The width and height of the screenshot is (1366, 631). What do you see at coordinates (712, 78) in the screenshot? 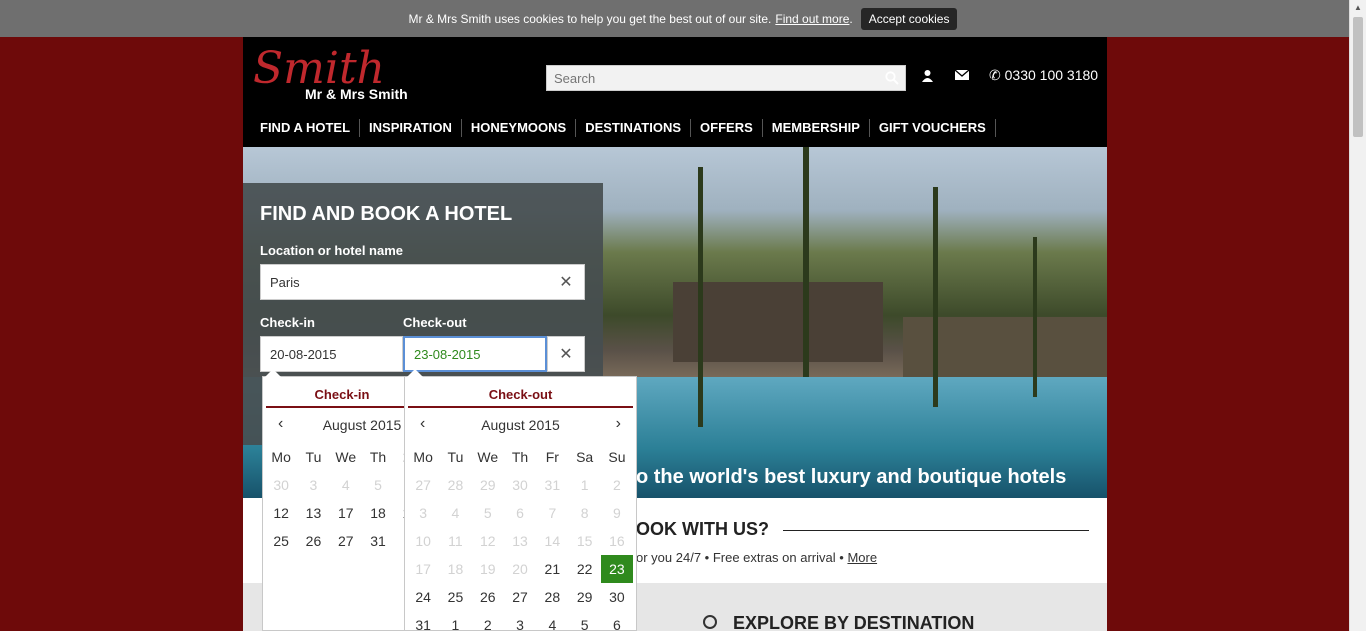
I see `search-input` at bounding box center [712, 78].